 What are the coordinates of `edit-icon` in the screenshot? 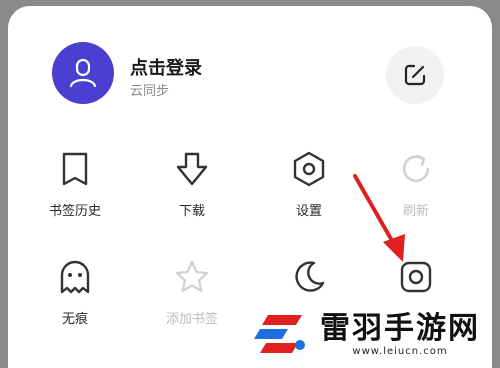 It's located at (415, 75).